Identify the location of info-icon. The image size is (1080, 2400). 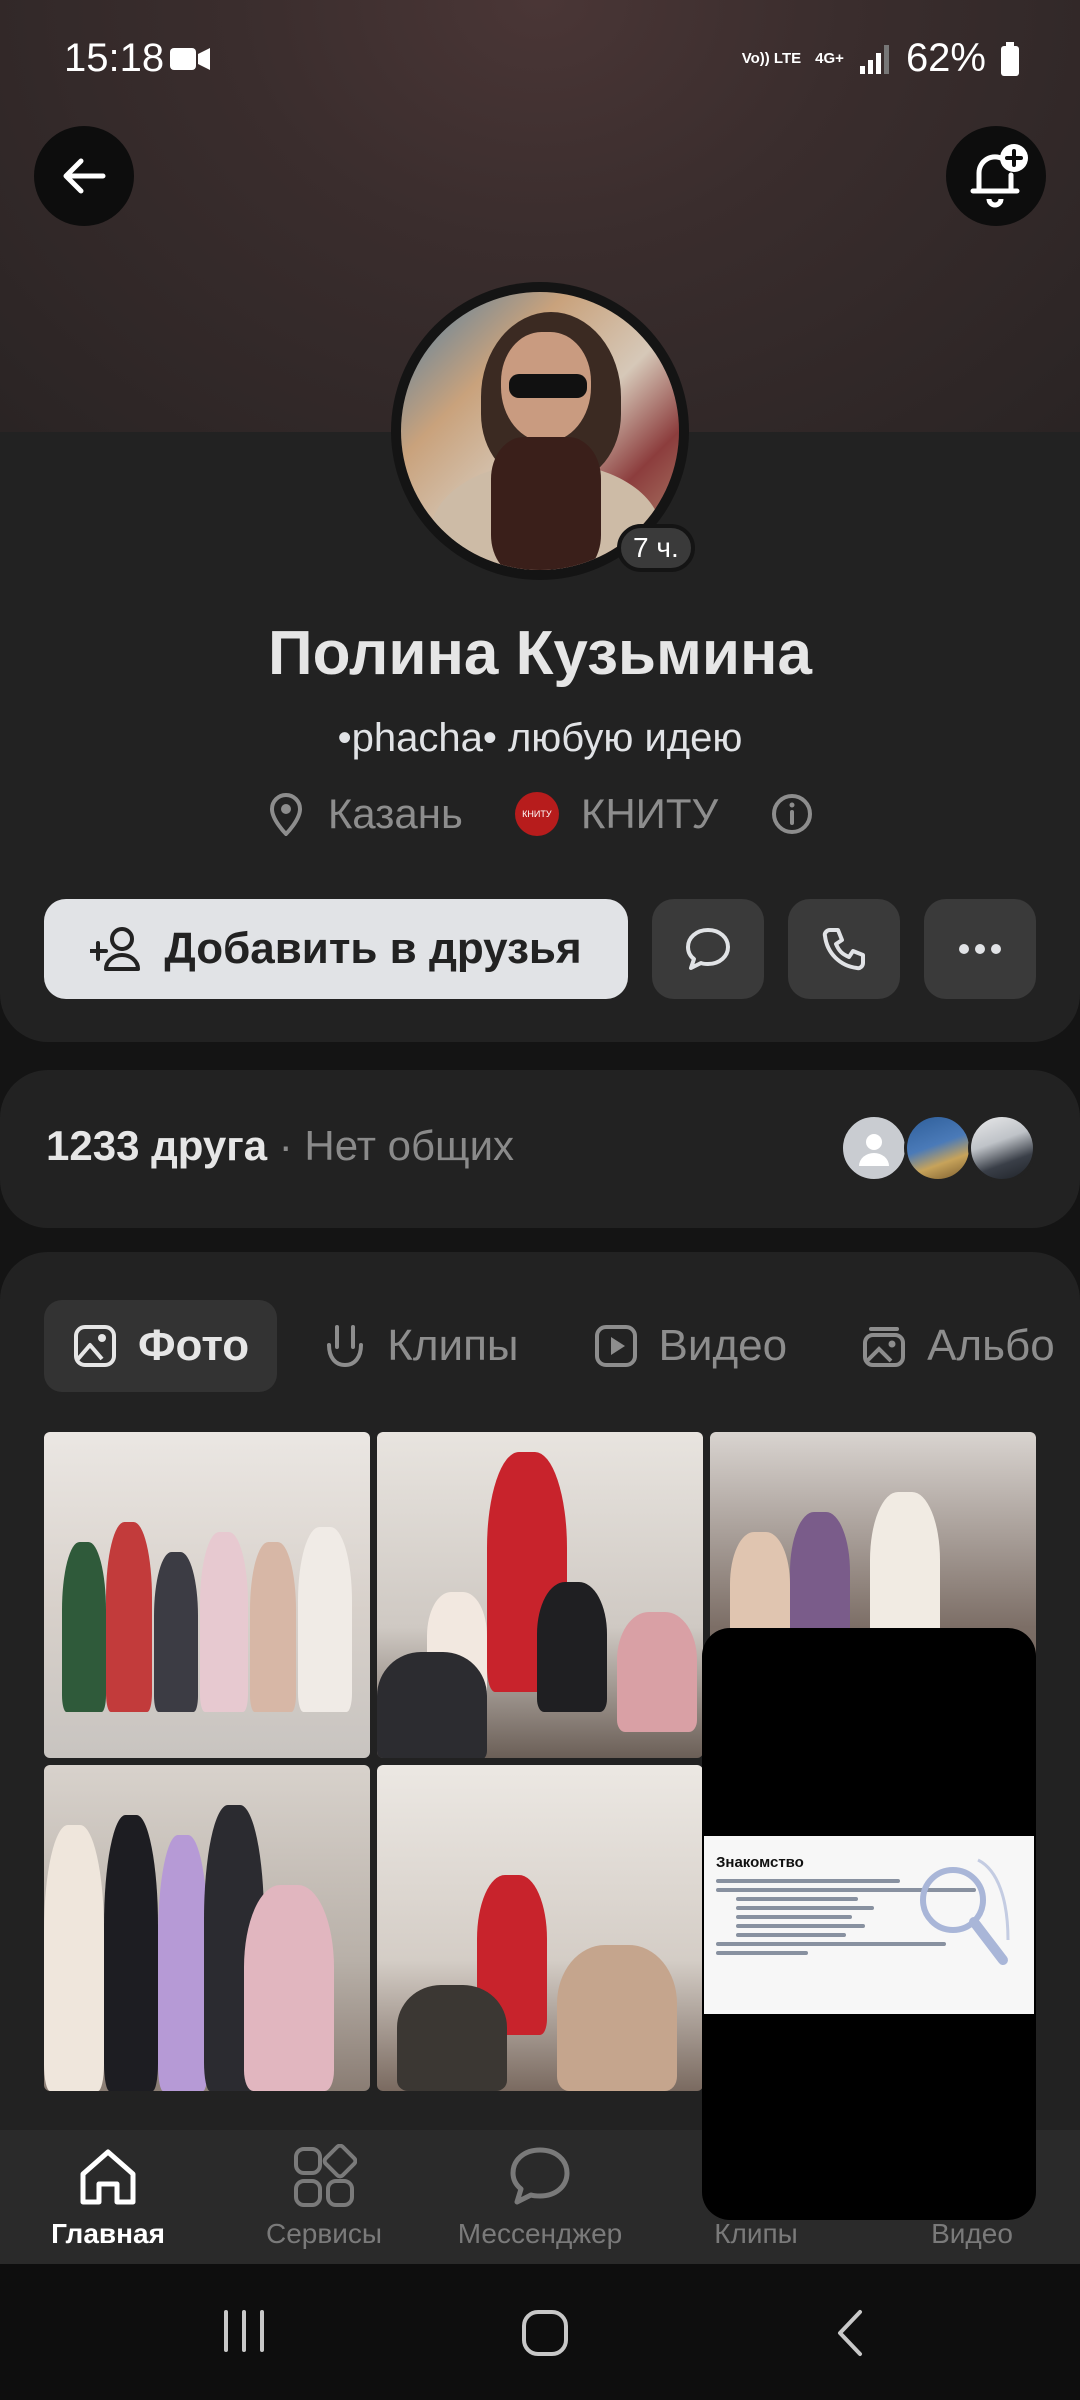
(792, 814).